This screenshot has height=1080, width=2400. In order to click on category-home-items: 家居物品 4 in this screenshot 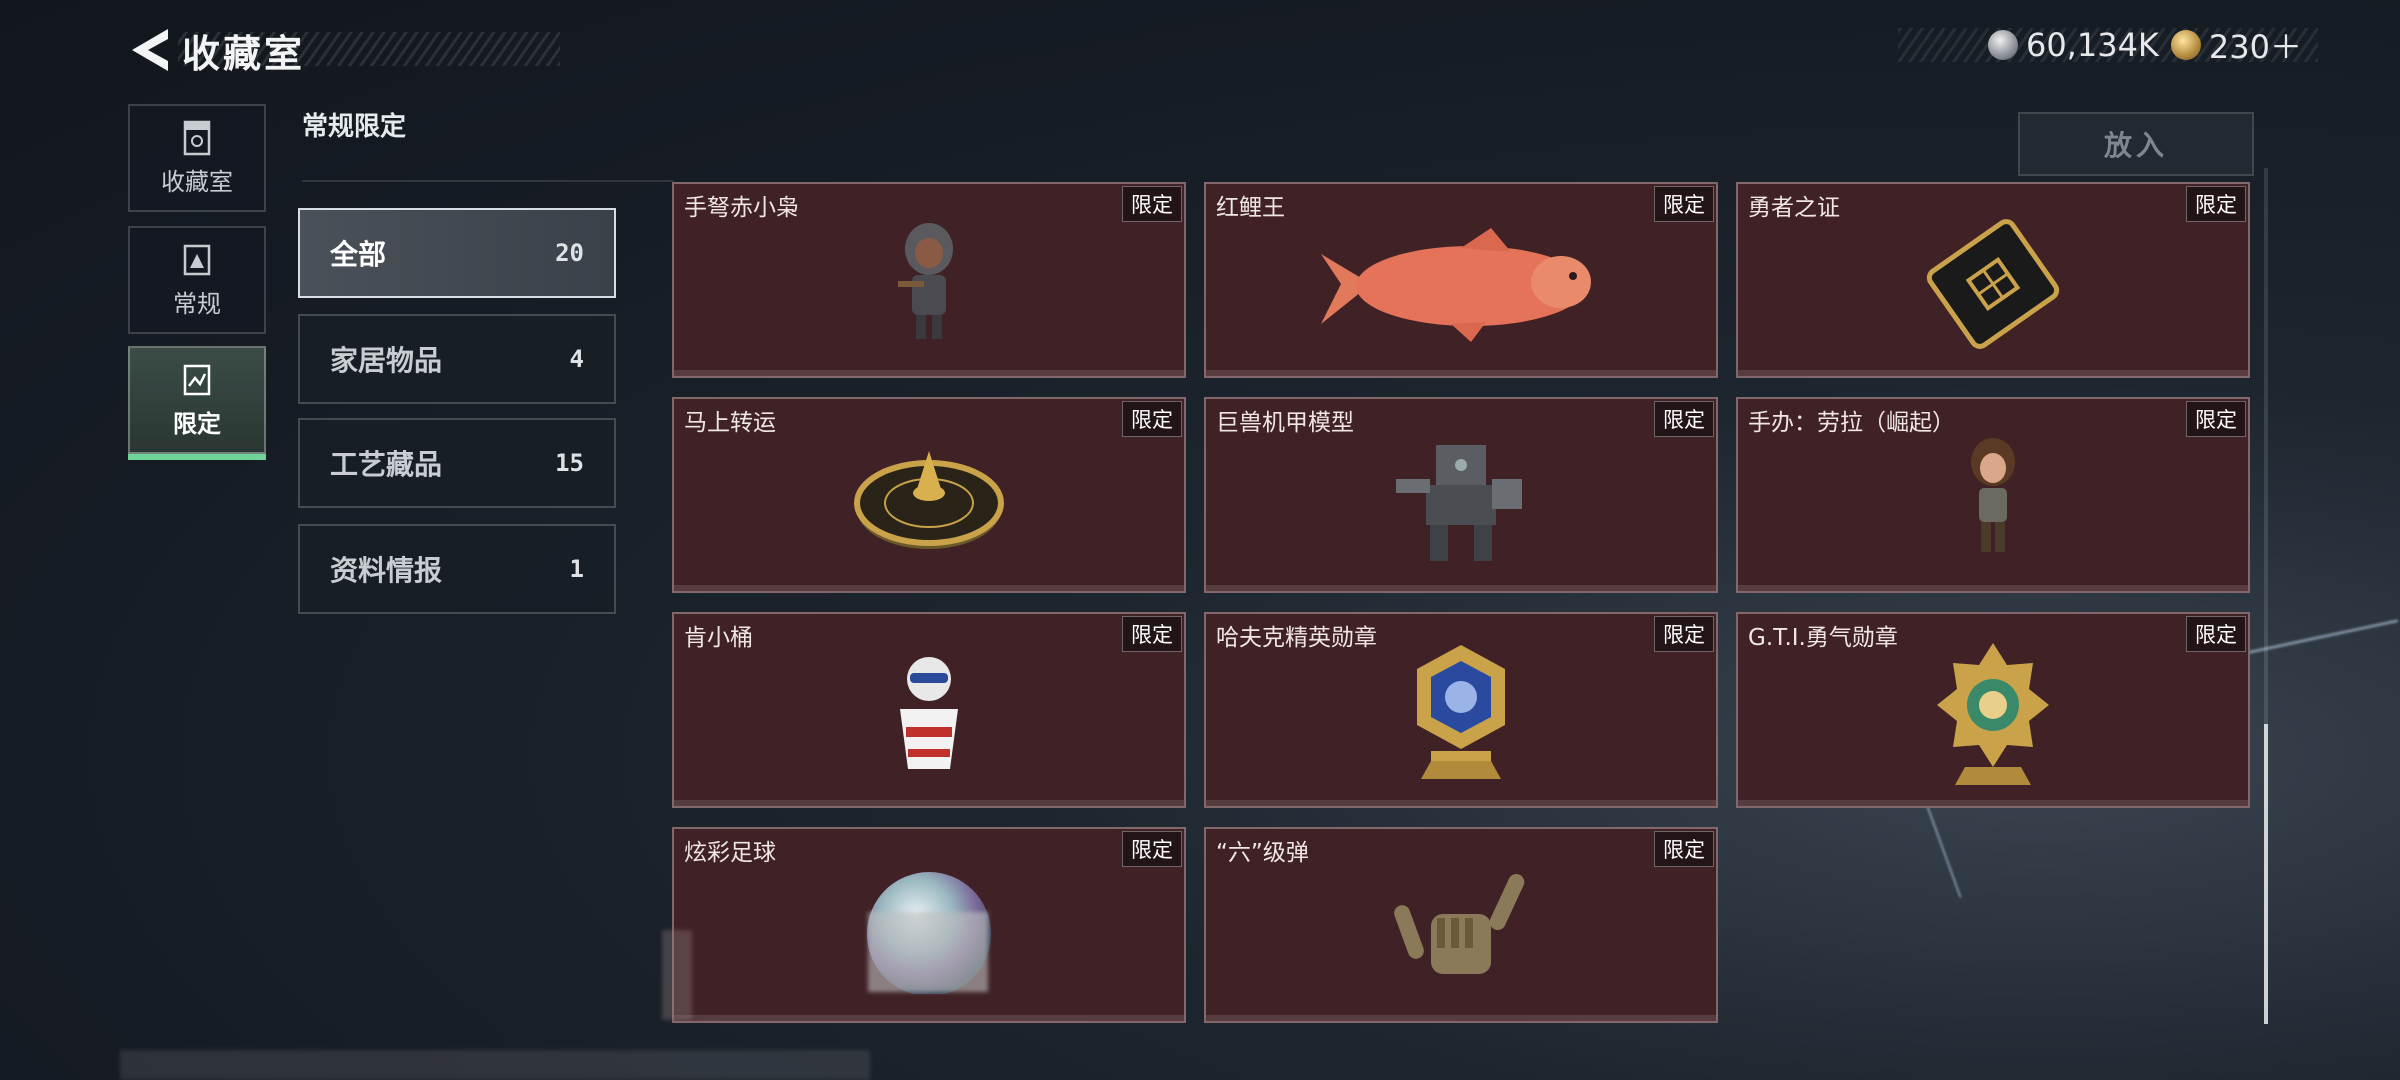, I will do `click(457, 359)`.